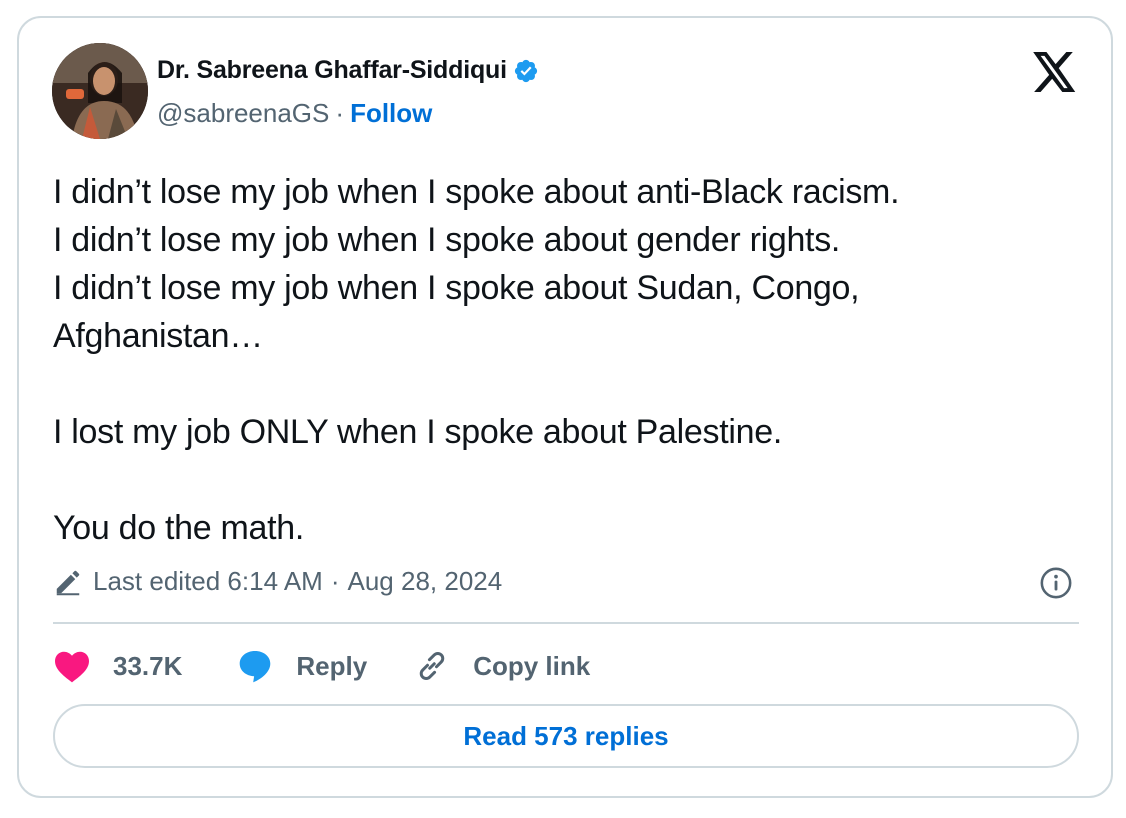 The image size is (1126, 818). I want to click on edited-label: Last edited 6:14 AM, so click(208, 581).